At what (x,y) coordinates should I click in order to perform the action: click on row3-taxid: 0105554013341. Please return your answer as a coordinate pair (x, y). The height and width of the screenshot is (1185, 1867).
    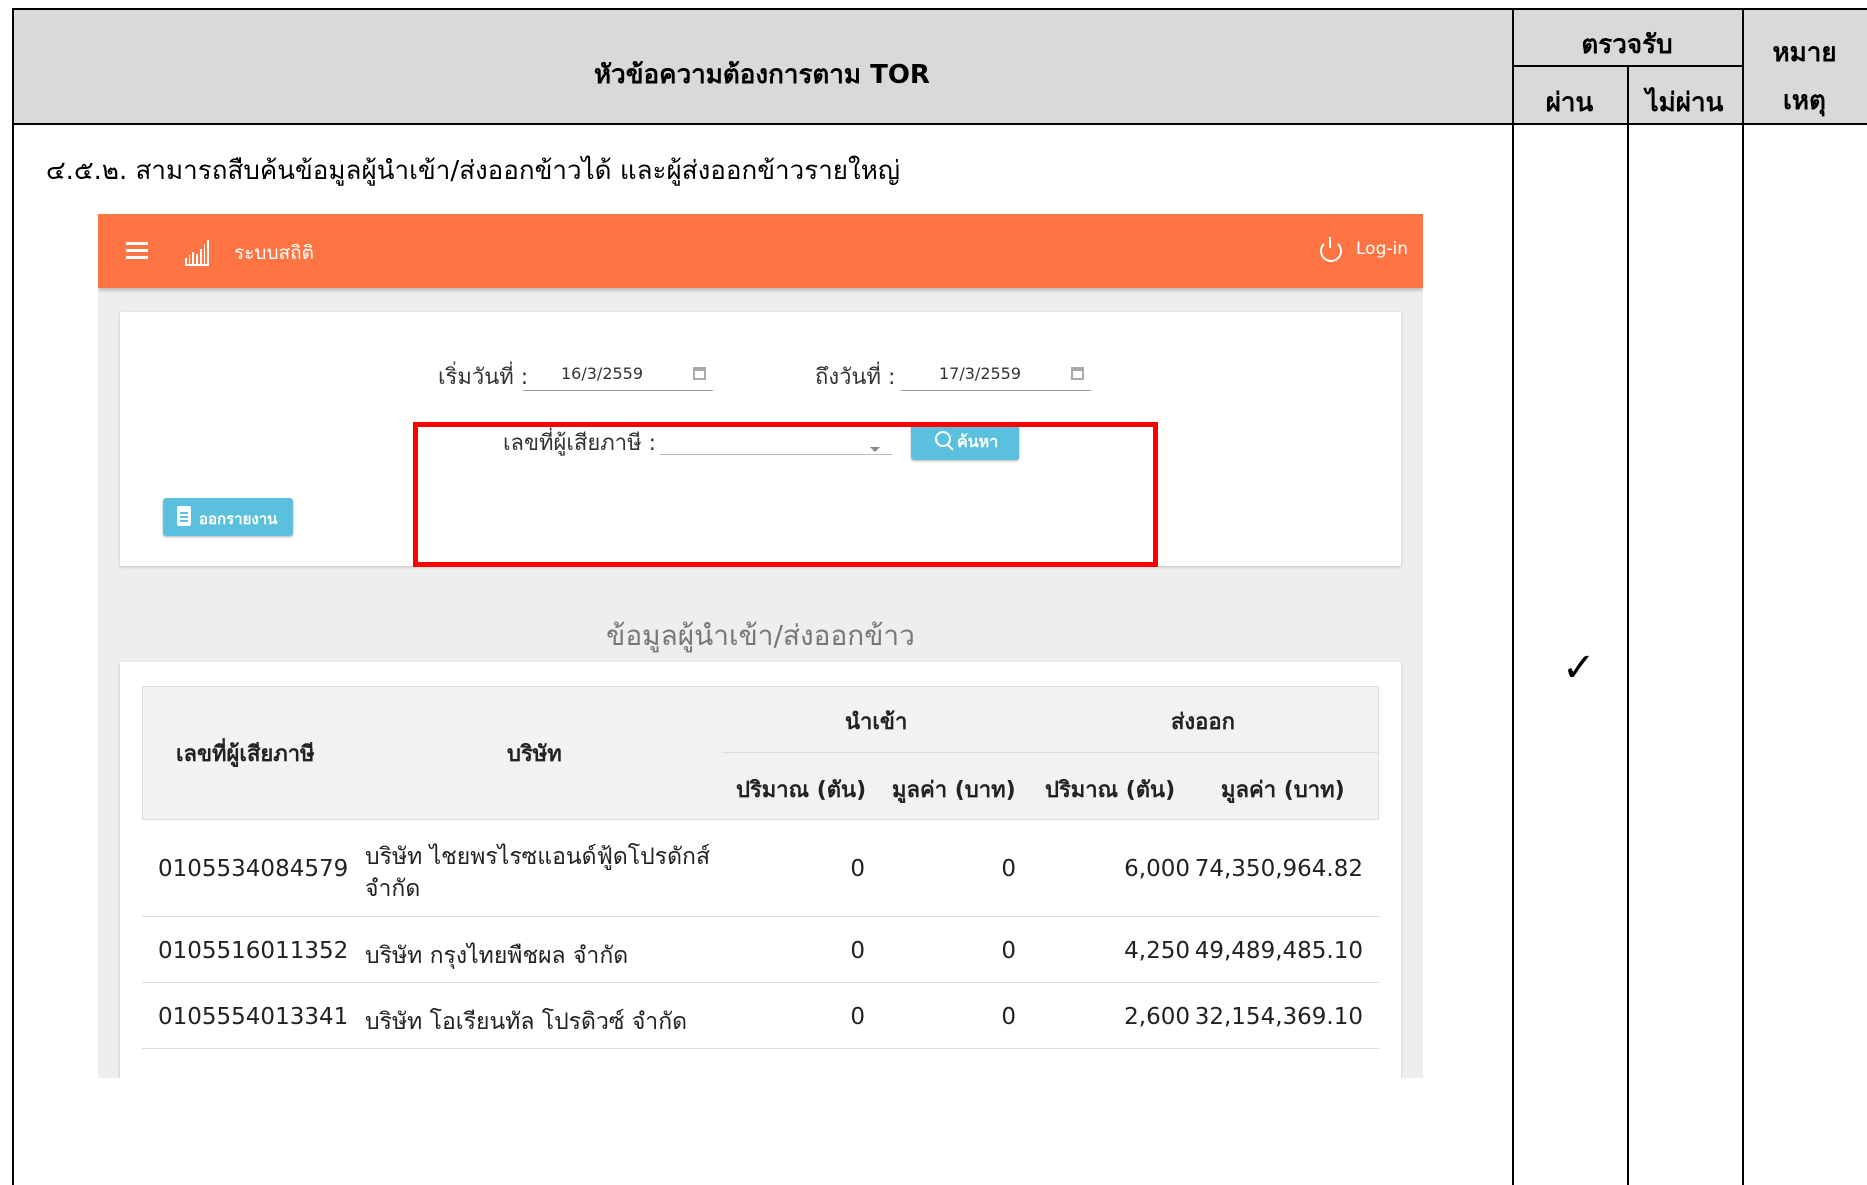
    Looking at the image, I should click on (253, 1017).